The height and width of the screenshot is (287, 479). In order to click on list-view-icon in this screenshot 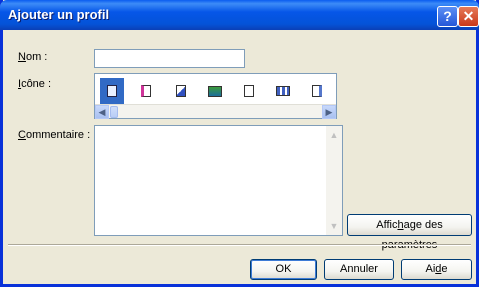, I will do `click(283, 91)`.